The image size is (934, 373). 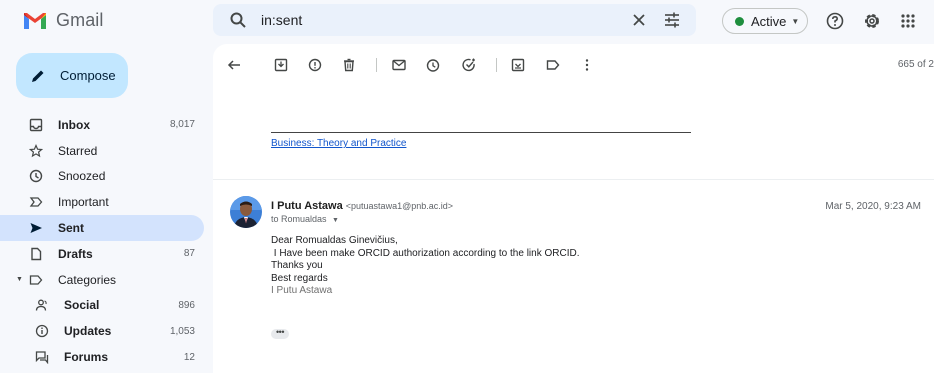 What do you see at coordinates (873, 206) in the screenshot?
I see `message-date: Mar 5, 2020, 9:23 AM` at bounding box center [873, 206].